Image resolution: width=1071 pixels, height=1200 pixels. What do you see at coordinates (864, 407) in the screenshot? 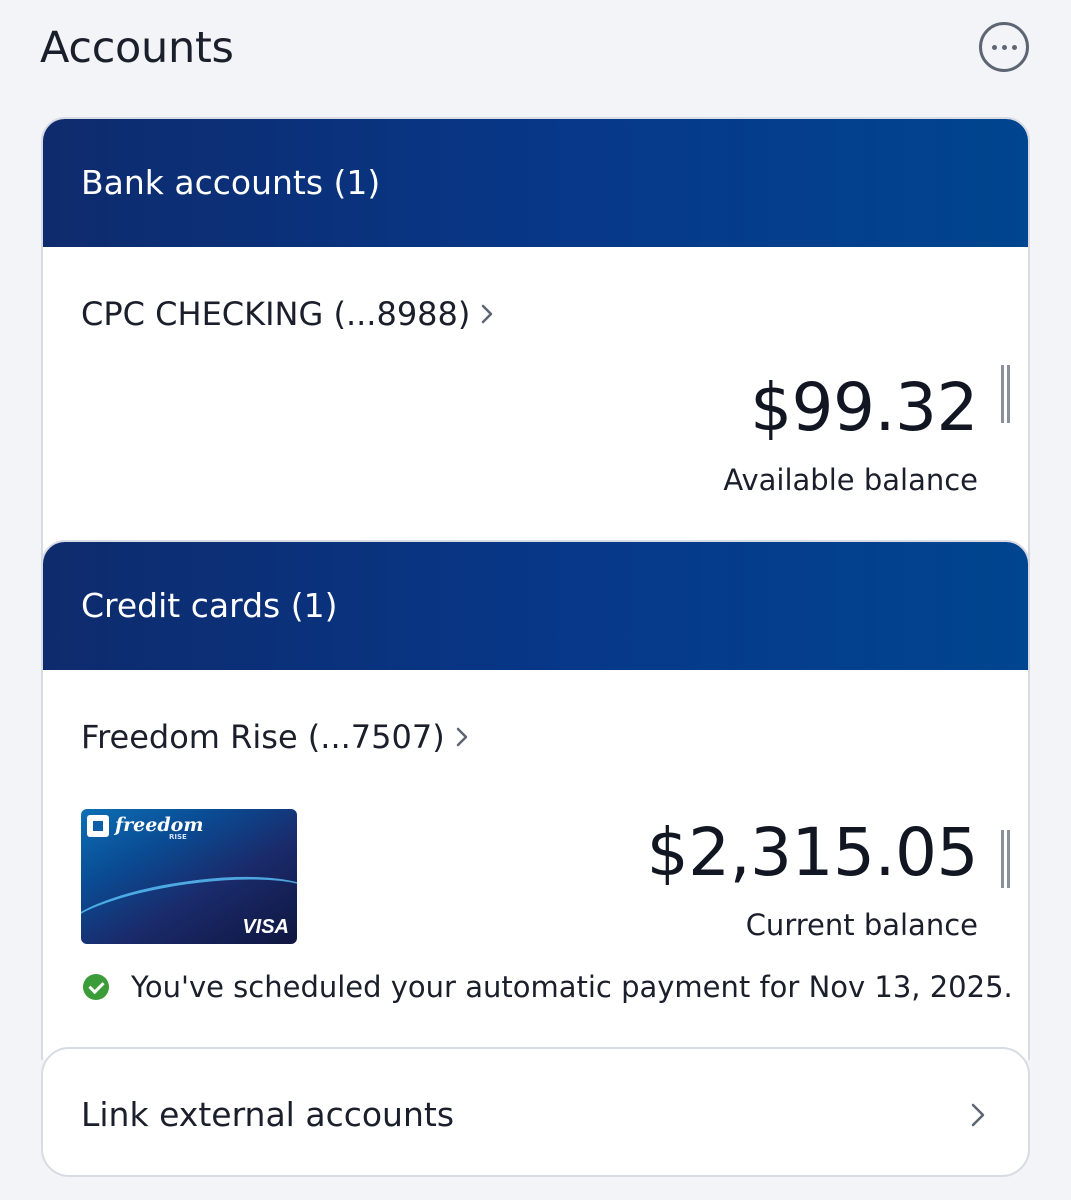
I see `available-balance-amount: $99.32` at bounding box center [864, 407].